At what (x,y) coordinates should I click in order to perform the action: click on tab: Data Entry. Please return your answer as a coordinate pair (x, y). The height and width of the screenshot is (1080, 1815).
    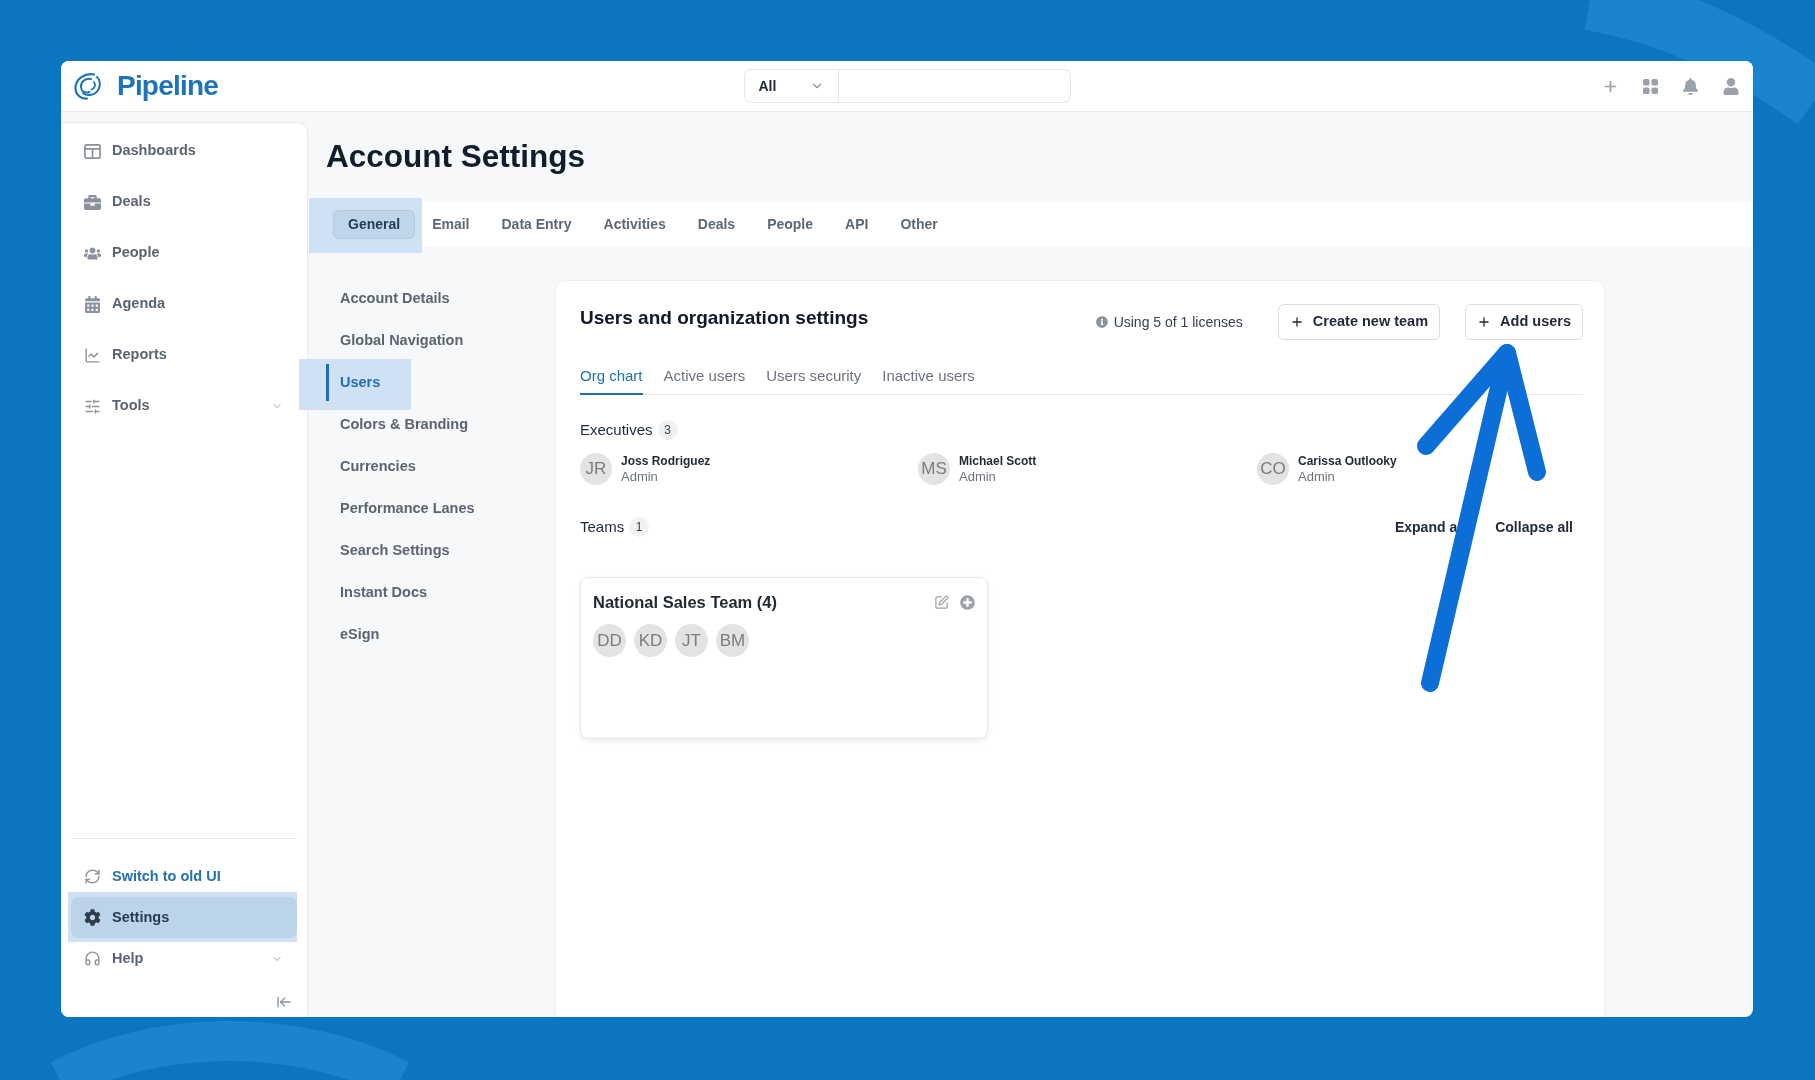
    Looking at the image, I should click on (536, 224).